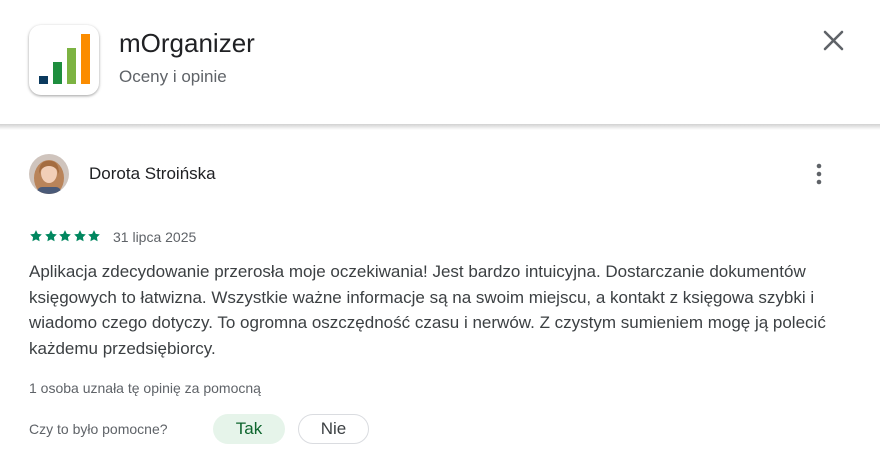 This screenshot has width=880, height=459. Describe the element at coordinates (152, 173) in the screenshot. I see `reviewer-name: Dorota Stroińska` at that location.